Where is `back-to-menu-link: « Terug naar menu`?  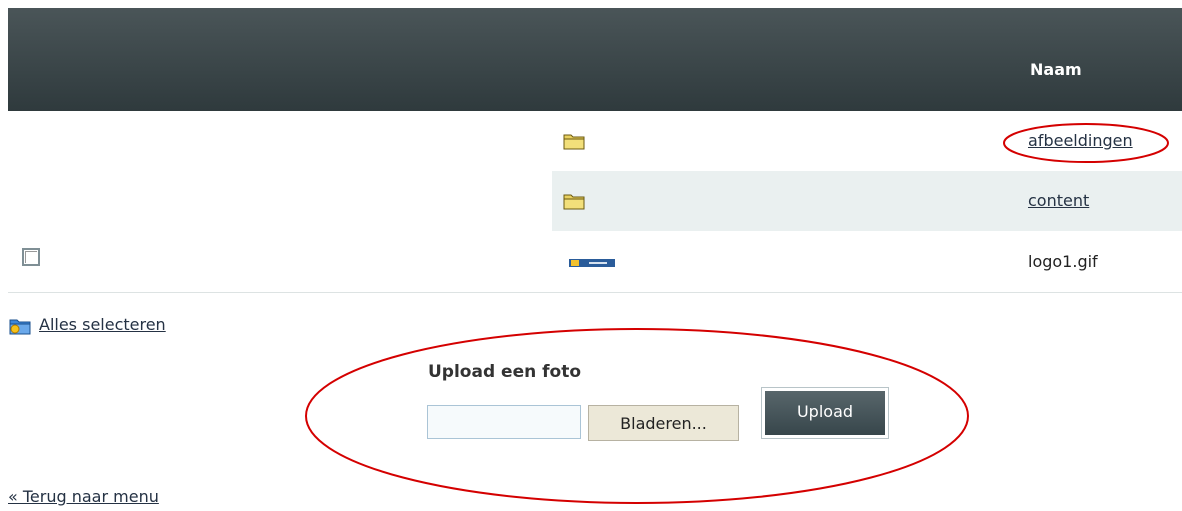
back-to-menu-link: « Terug naar menu is located at coordinates (83, 496).